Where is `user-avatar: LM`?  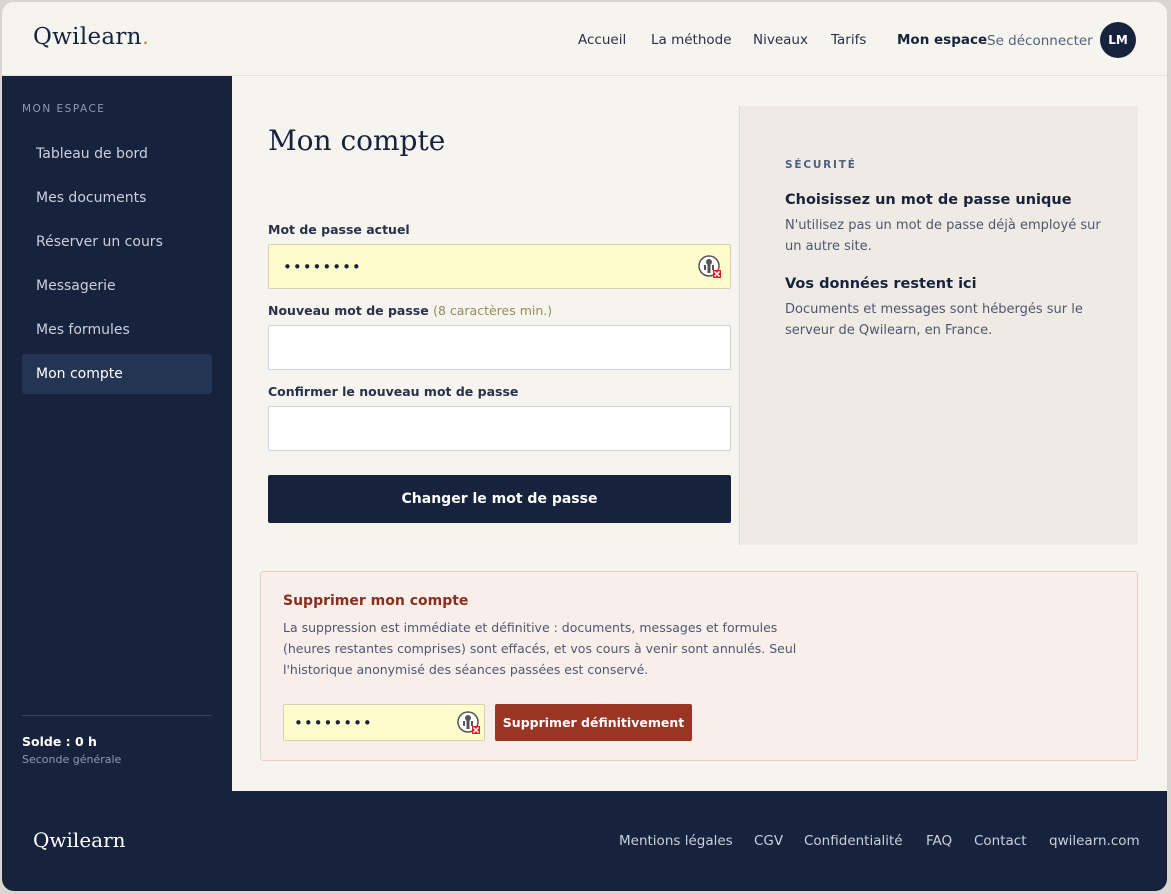
user-avatar: LM is located at coordinates (1118, 40).